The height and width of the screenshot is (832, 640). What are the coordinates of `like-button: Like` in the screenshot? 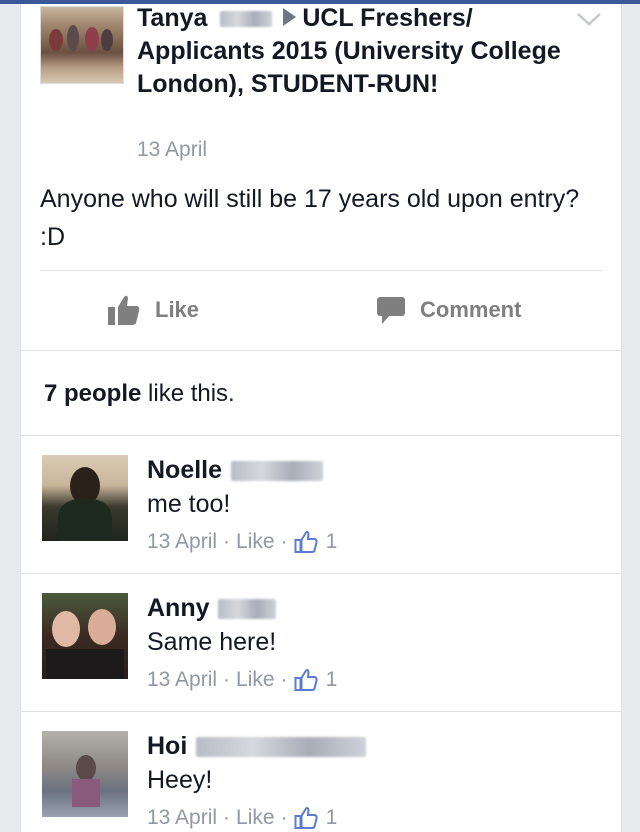 It's located at (153, 310).